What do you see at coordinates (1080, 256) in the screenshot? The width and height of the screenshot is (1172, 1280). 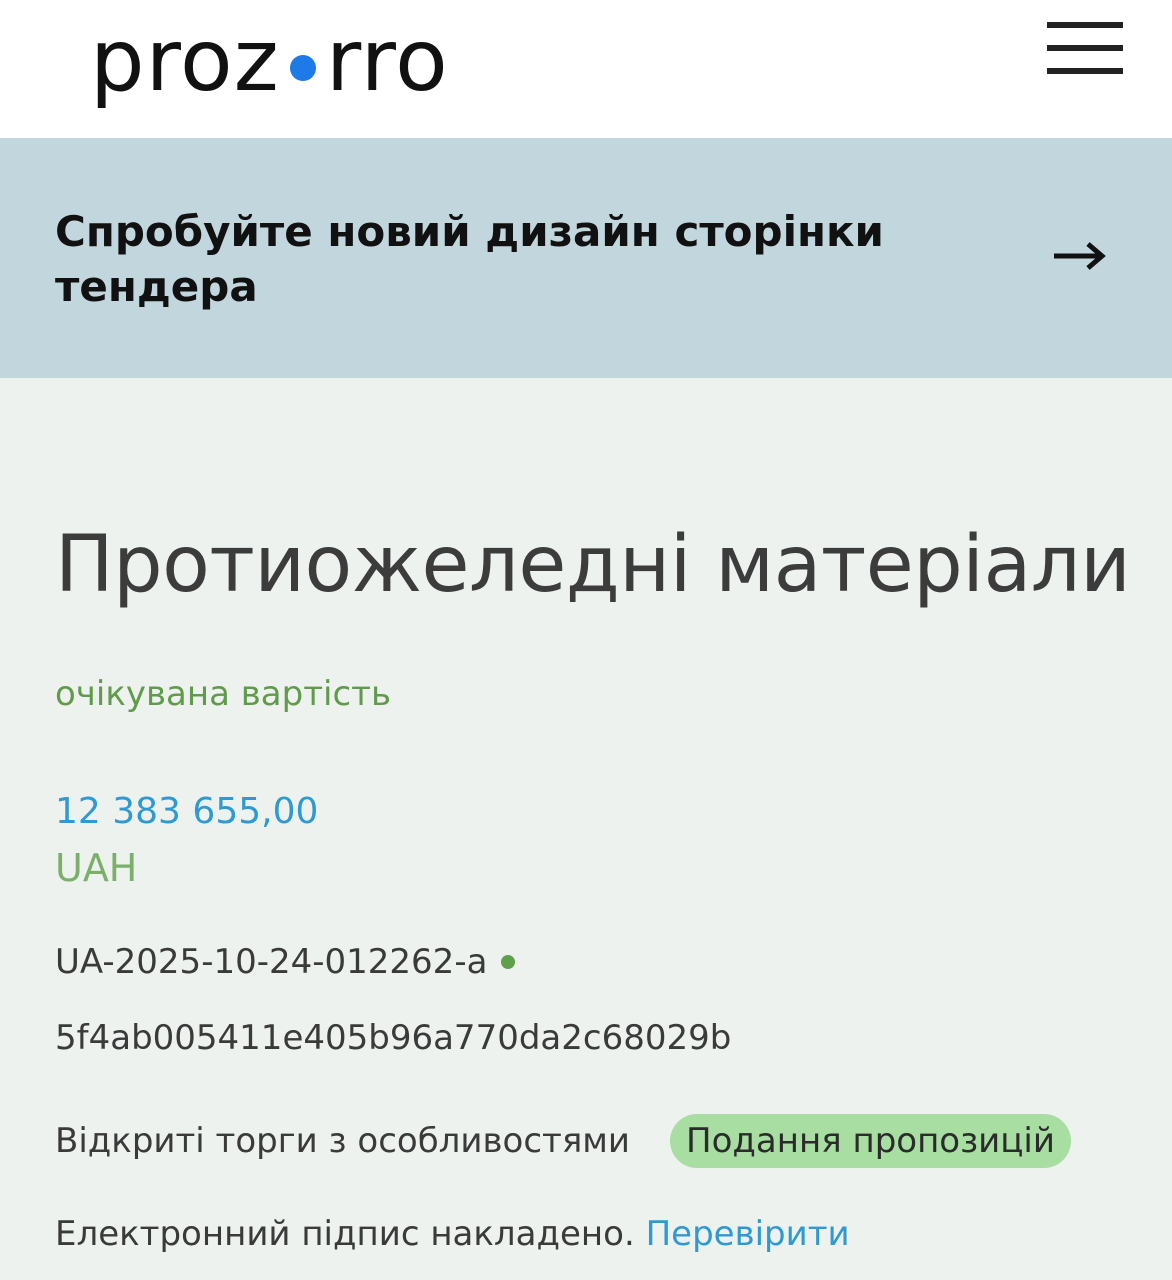 I see `arrow-right-icon` at bounding box center [1080, 256].